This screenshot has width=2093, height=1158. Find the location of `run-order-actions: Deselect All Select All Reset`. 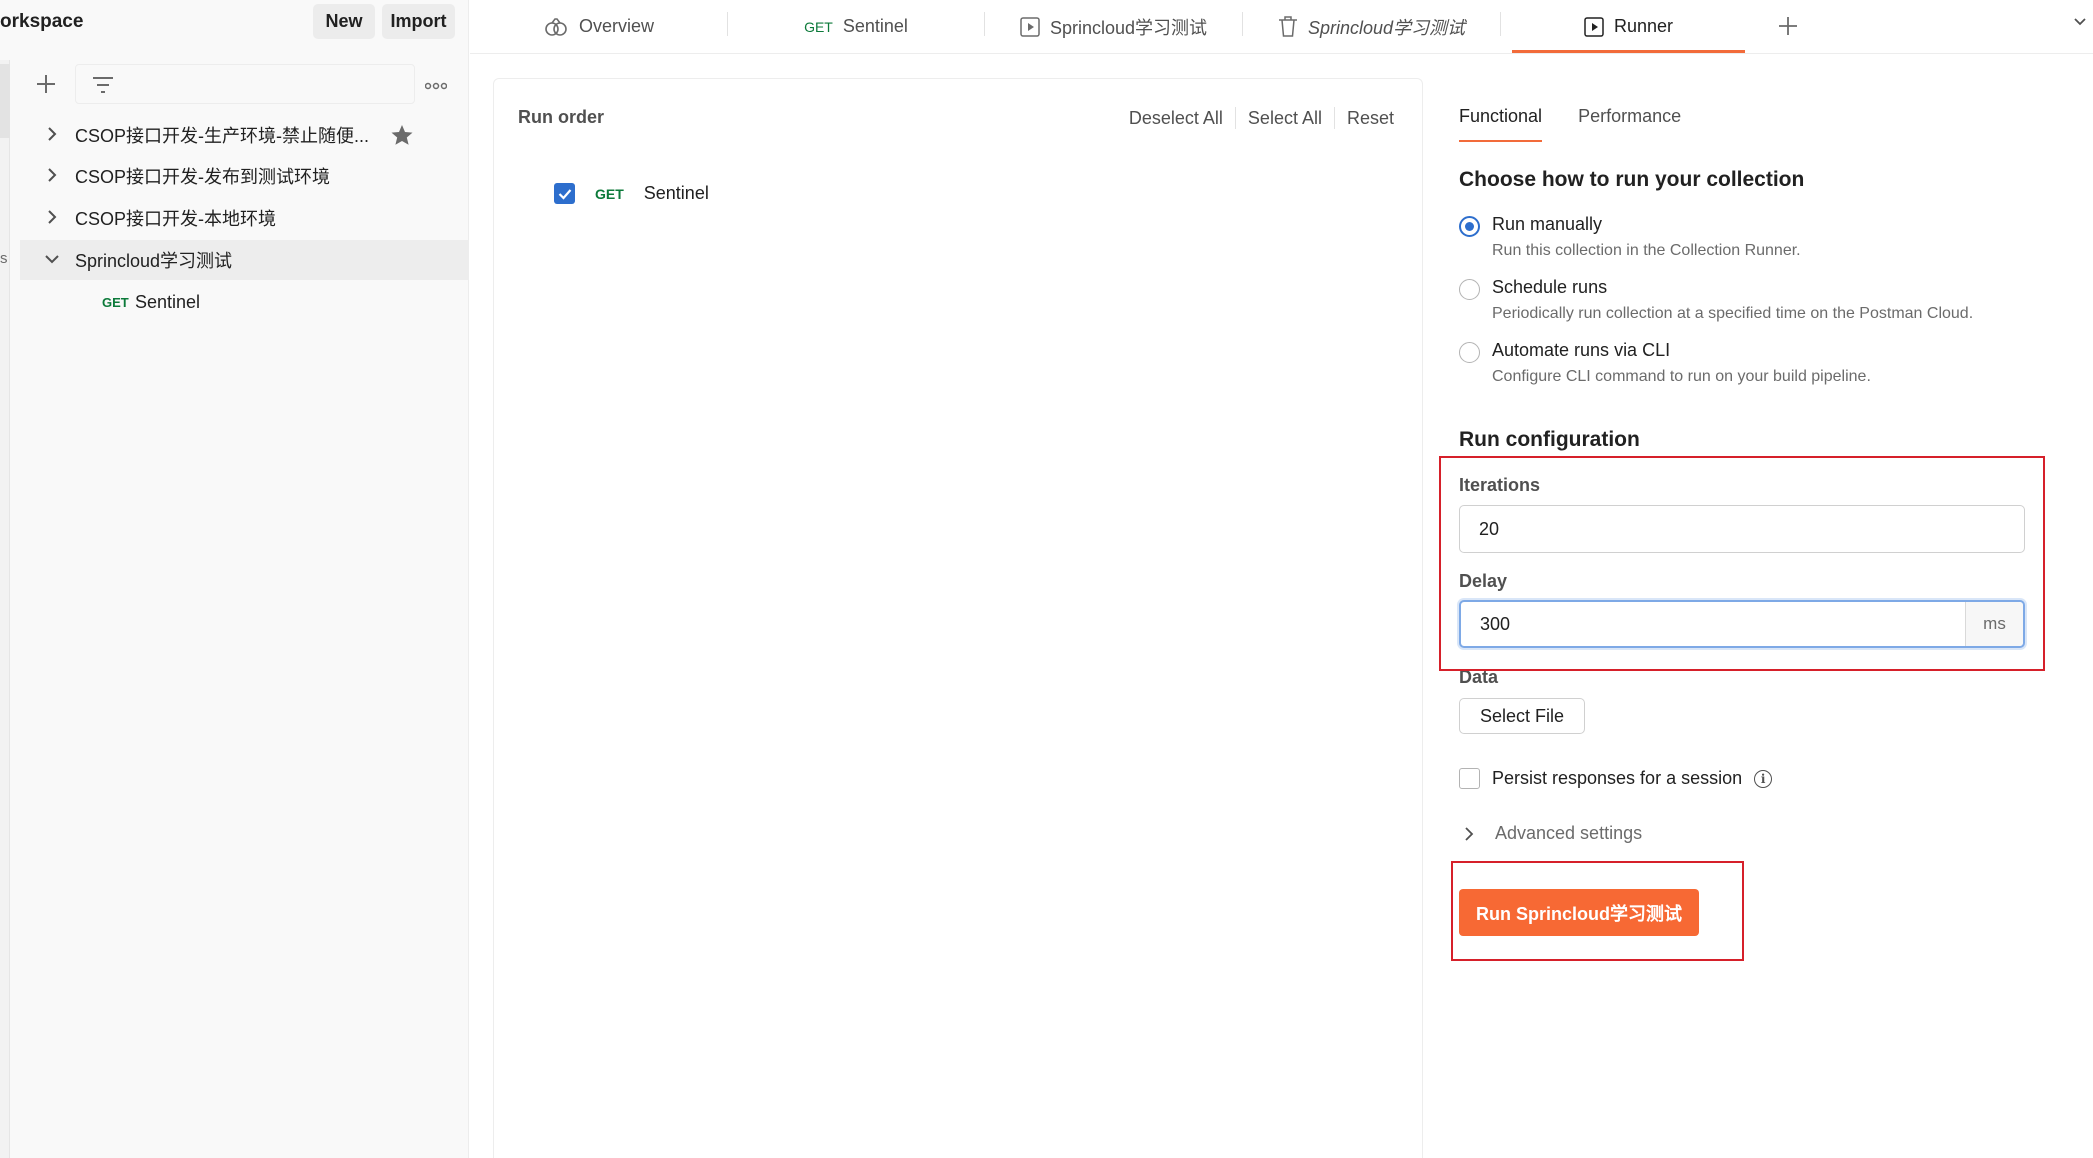

run-order-actions: Deselect All Select All Reset is located at coordinates (1255, 118).